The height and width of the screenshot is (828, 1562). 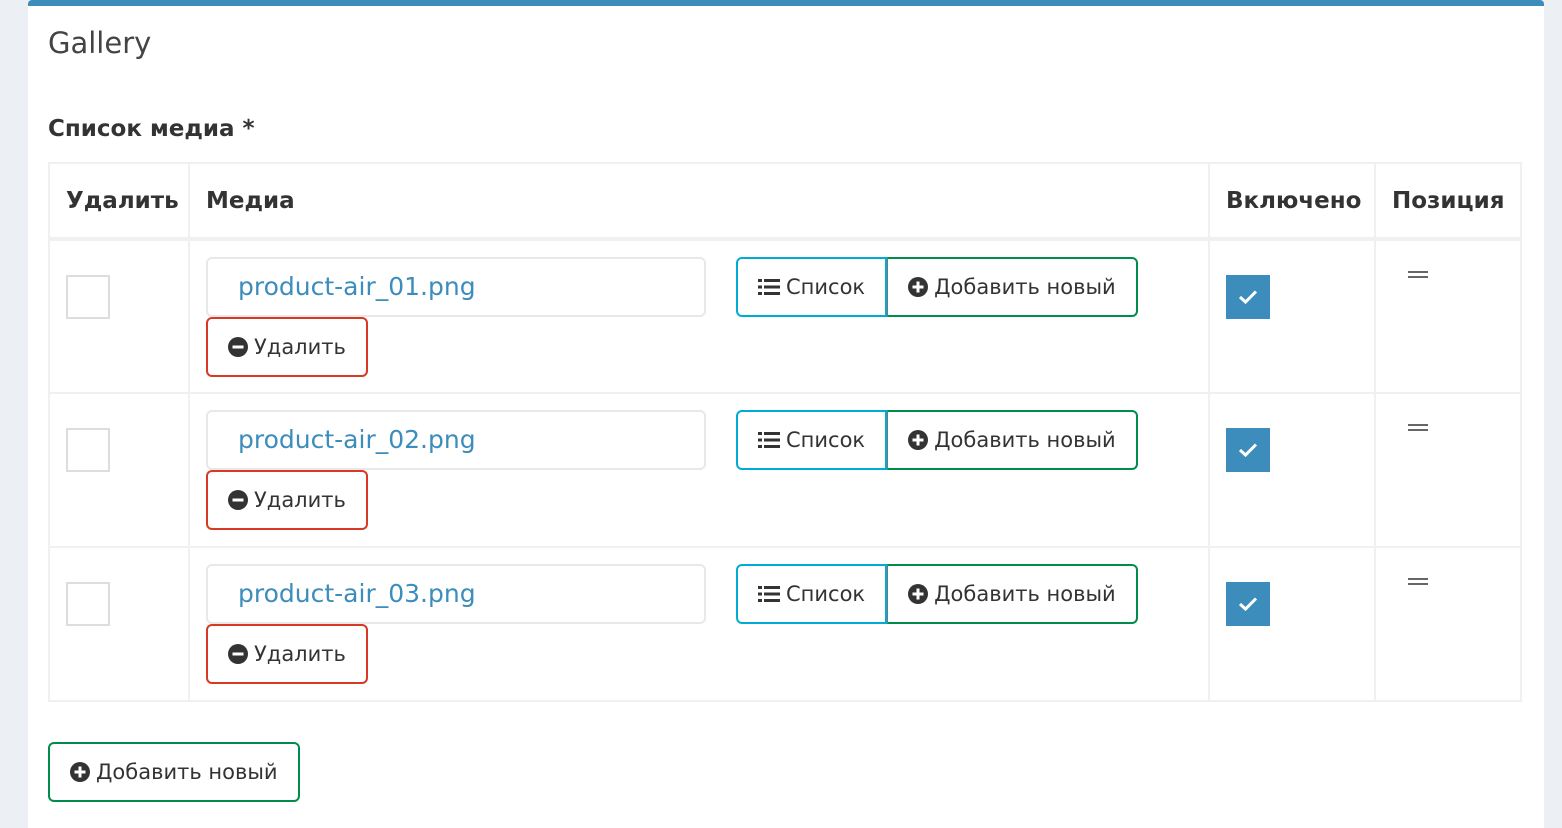 I want to click on box-title: Gallery, so click(x=100, y=43).